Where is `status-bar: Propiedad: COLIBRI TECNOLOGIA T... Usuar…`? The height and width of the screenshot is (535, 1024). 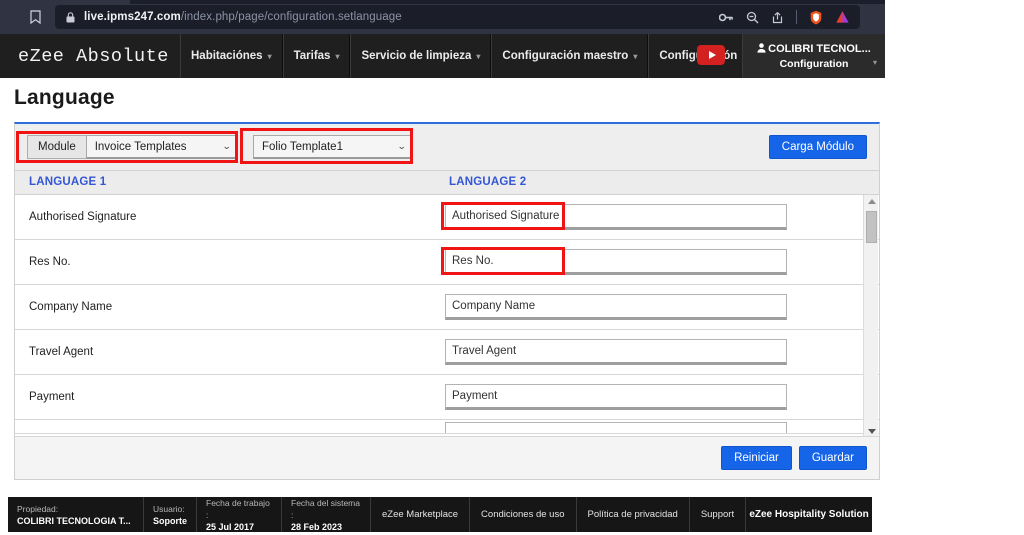
status-bar: Propiedad: COLIBRI TECNOLOGIA T... Usuar… is located at coordinates (440, 514).